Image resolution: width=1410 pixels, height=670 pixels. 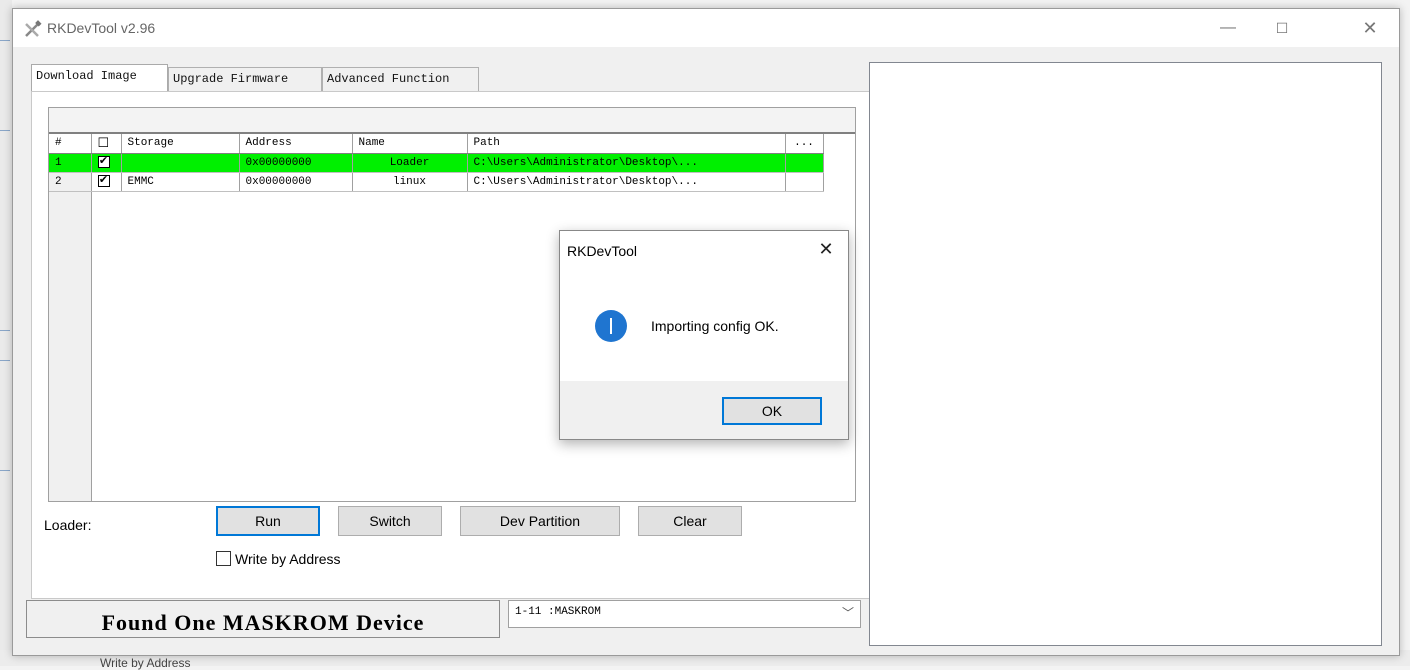 What do you see at coordinates (145, 663) in the screenshot?
I see `background-text: Write by Address` at bounding box center [145, 663].